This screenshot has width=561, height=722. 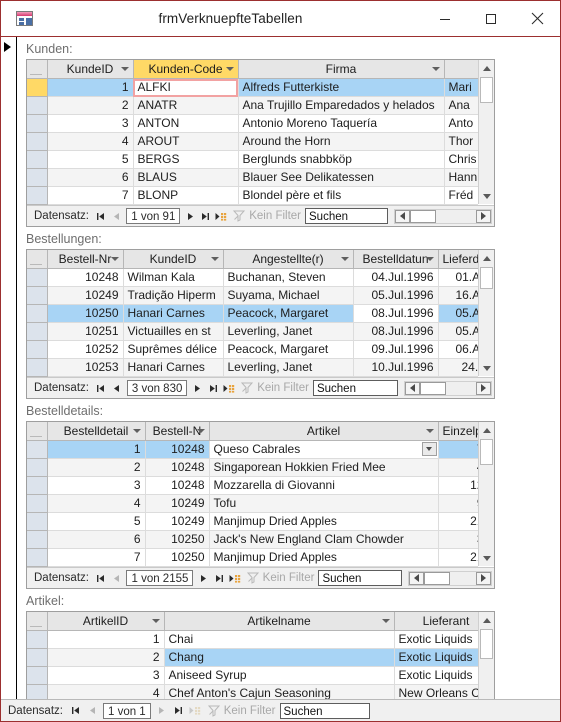 What do you see at coordinates (445, 19) in the screenshot?
I see `minimize-button` at bounding box center [445, 19].